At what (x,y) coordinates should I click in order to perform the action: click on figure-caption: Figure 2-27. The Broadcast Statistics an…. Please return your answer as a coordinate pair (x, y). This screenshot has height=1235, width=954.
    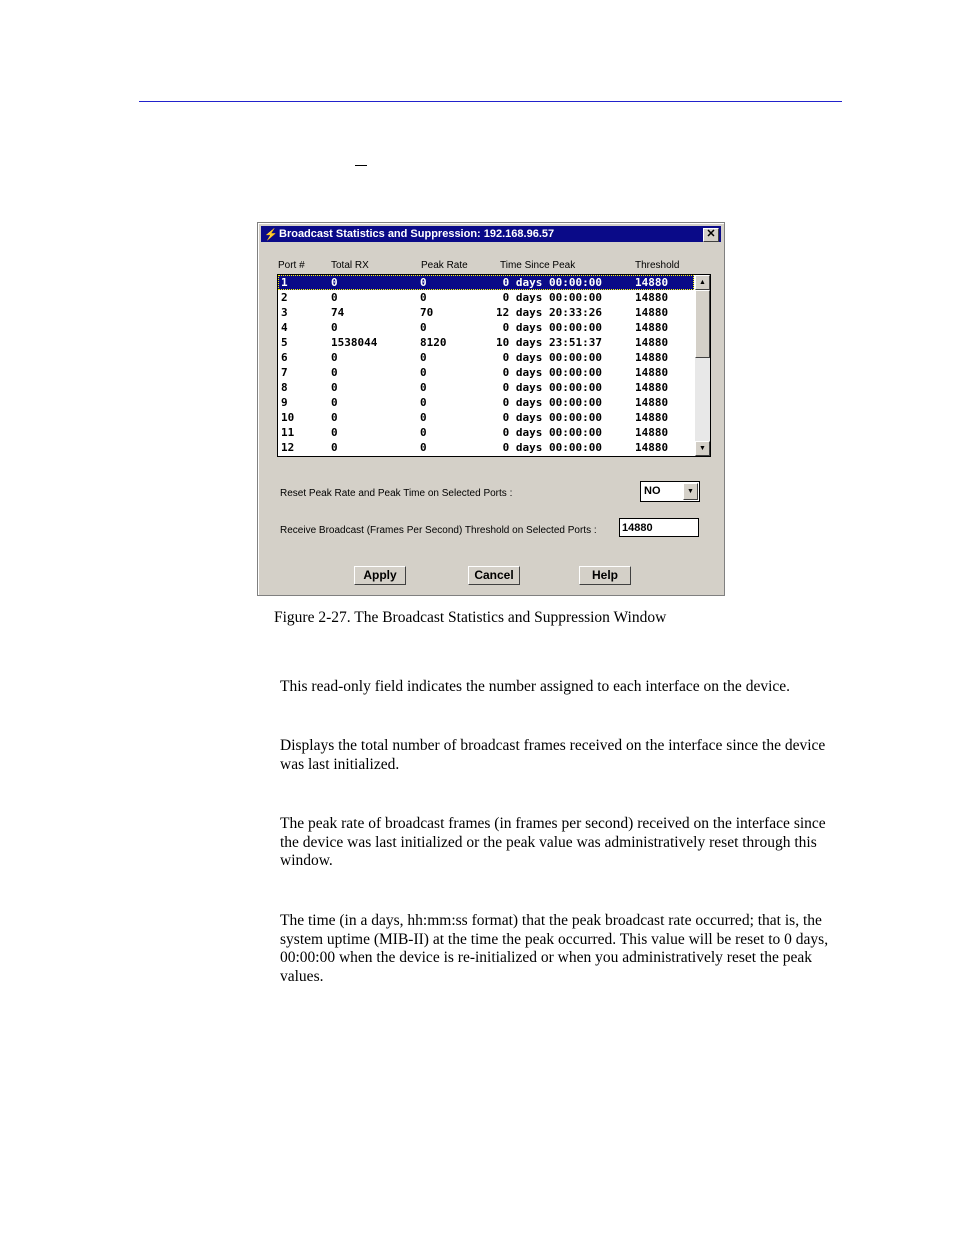
    Looking at the image, I should click on (470, 617).